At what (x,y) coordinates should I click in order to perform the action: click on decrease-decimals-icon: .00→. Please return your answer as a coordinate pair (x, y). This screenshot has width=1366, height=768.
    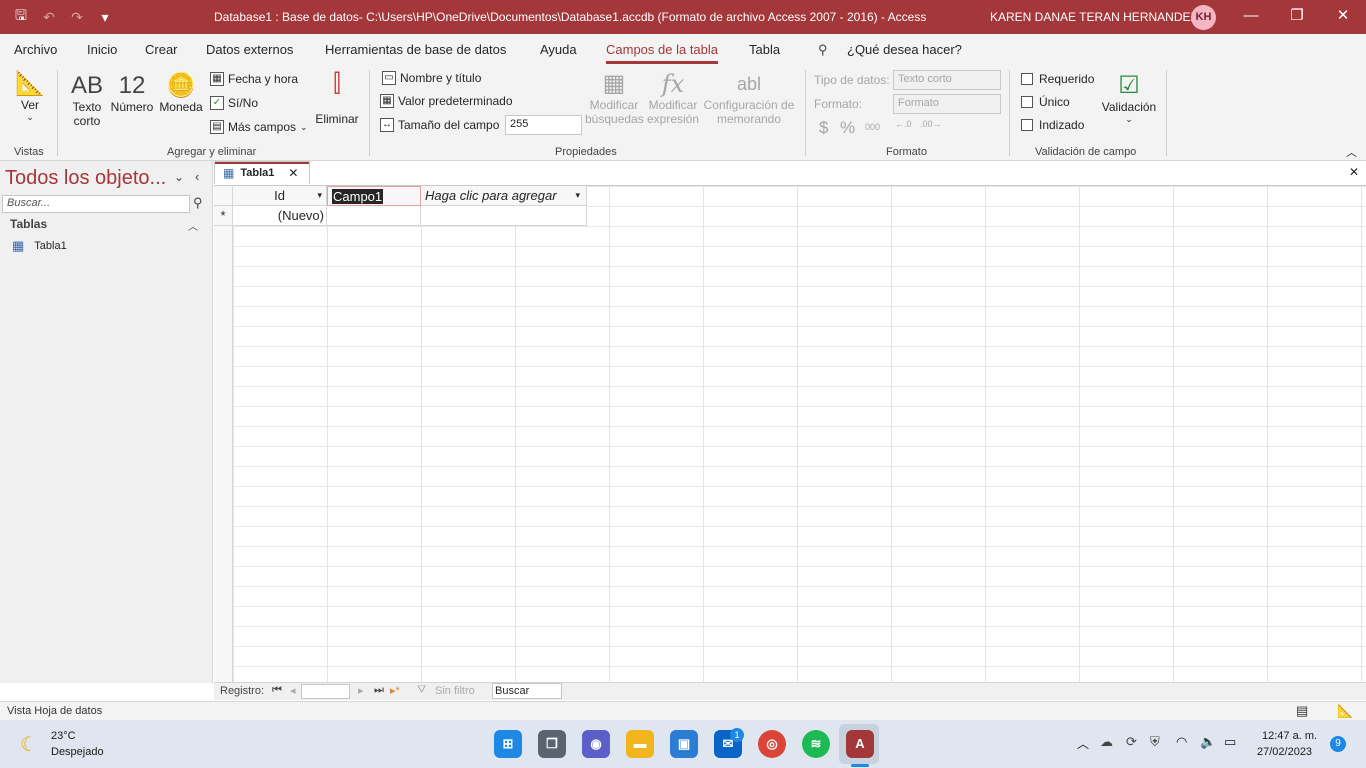
    Looking at the image, I should click on (931, 124).